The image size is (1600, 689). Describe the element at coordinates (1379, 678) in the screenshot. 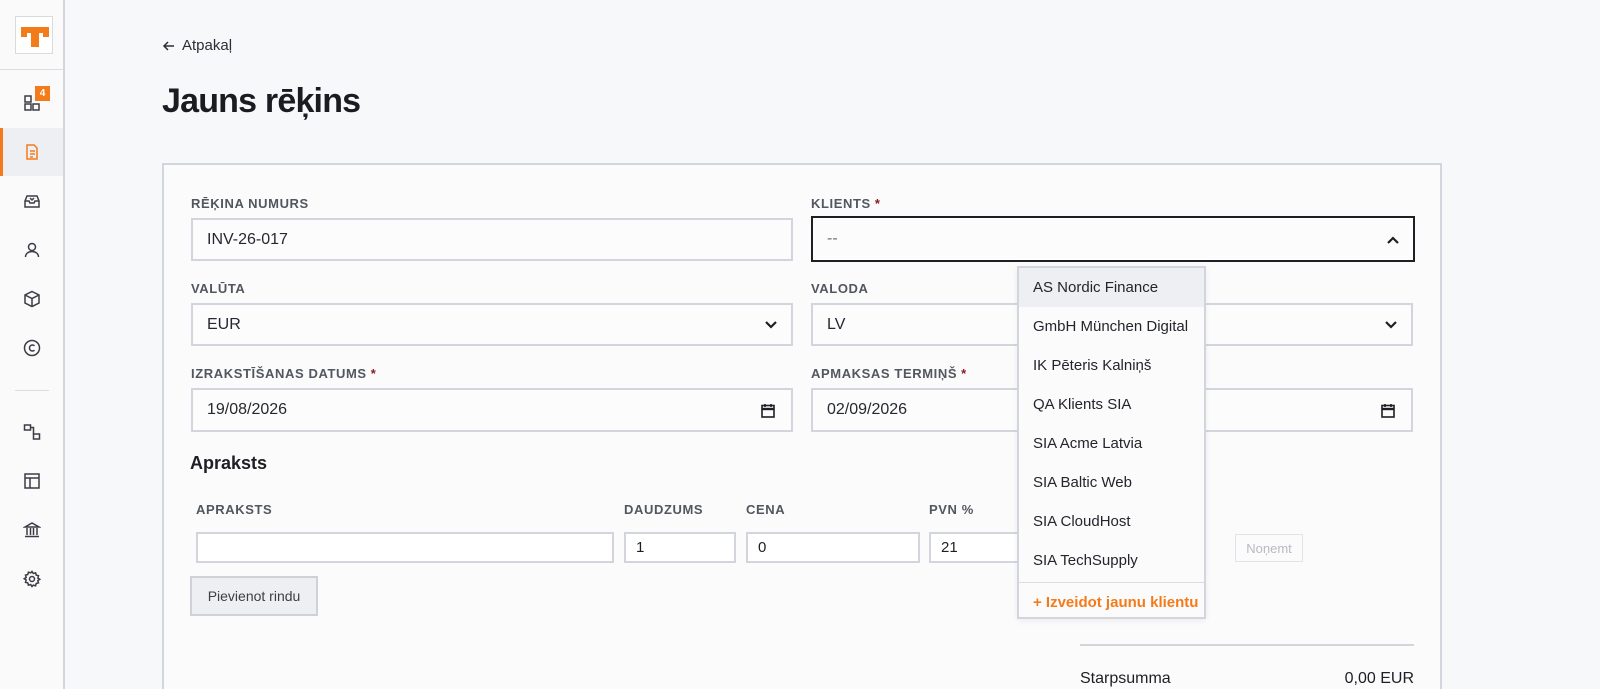

I see `subtotal-value: 0,00 EUR` at that location.